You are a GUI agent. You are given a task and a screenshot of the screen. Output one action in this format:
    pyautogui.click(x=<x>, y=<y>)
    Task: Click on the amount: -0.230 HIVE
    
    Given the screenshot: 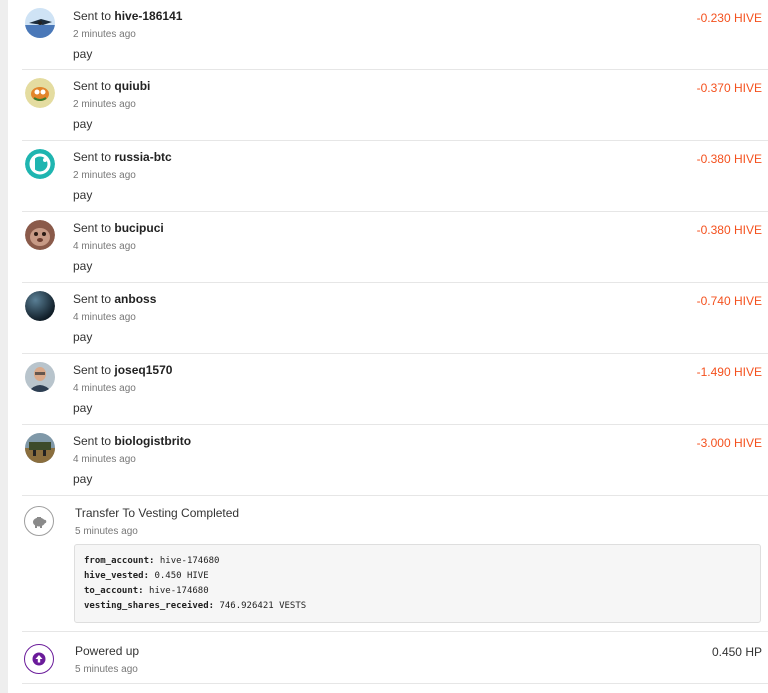 What is the action you would take?
    pyautogui.click(x=729, y=18)
    